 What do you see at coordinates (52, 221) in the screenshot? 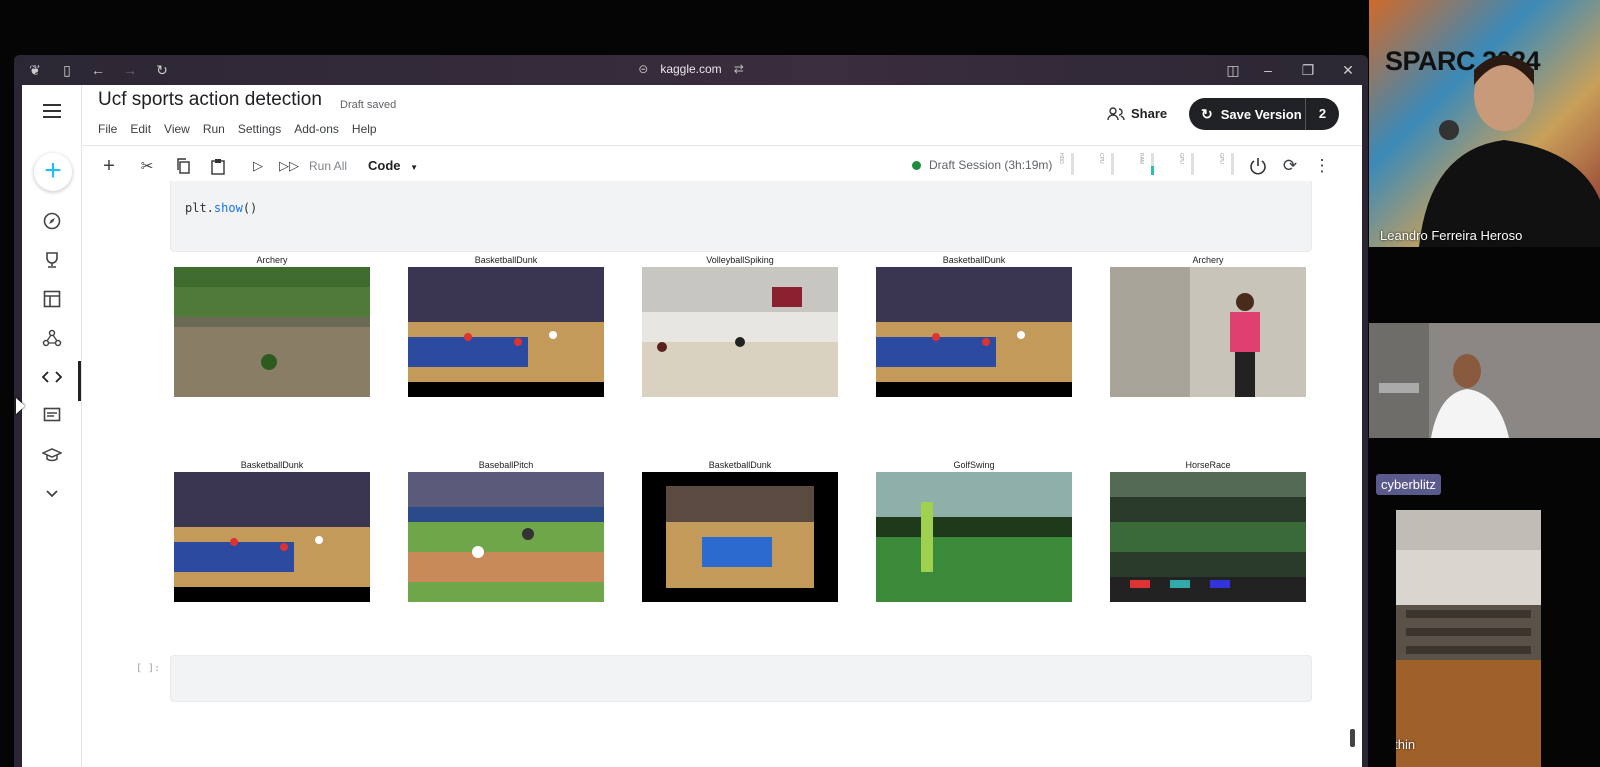
I see `compass-icon` at bounding box center [52, 221].